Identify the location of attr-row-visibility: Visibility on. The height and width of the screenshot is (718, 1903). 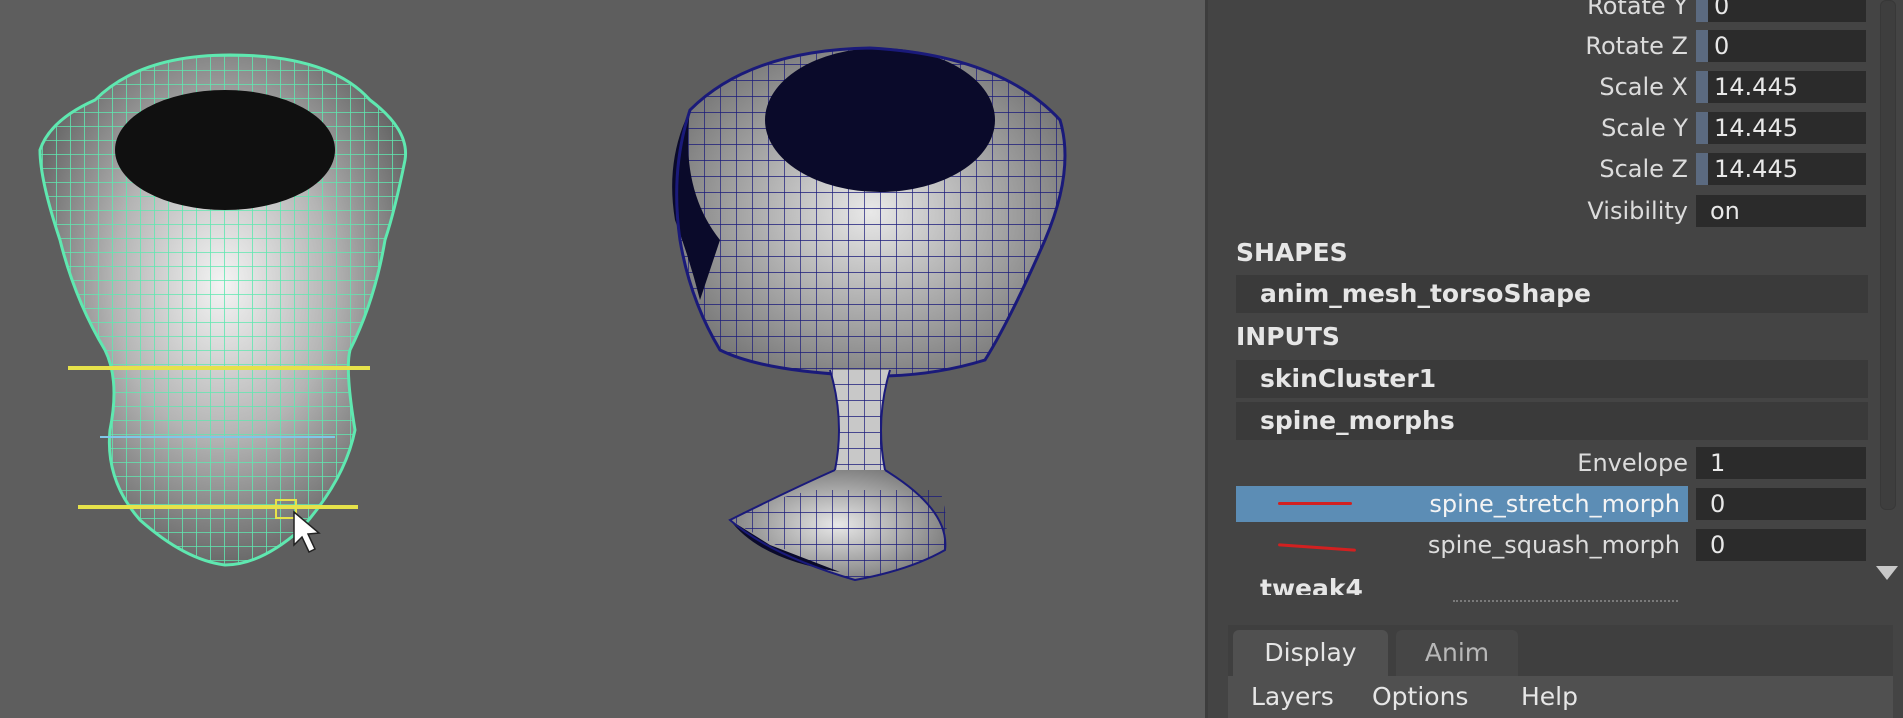
(1538, 211).